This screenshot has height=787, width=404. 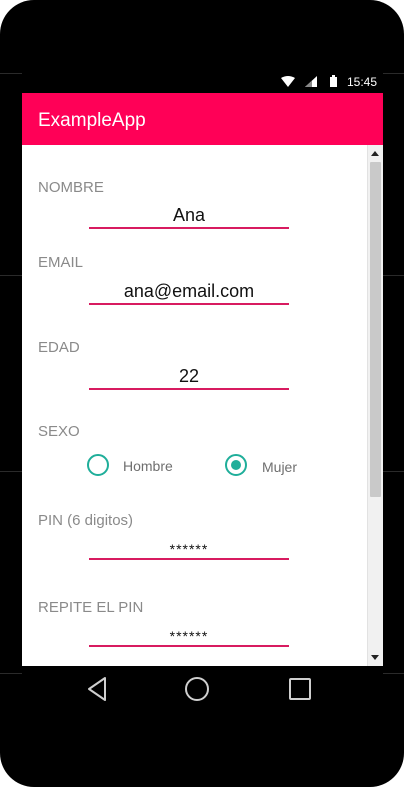 I want to click on email-input: ana@email.com, so click(x=189, y=293).